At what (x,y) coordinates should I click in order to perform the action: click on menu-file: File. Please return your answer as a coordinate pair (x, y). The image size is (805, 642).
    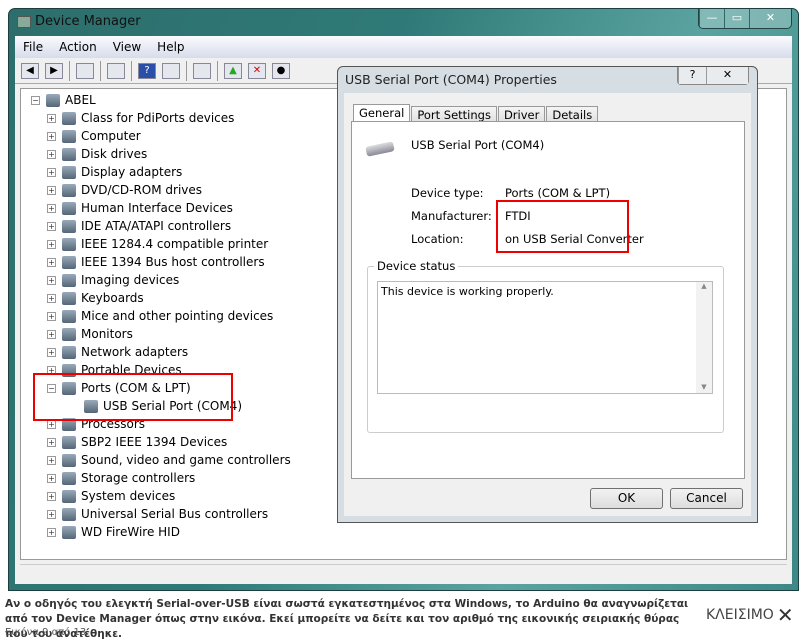
    Looking at the image, I should click on (33, 47).